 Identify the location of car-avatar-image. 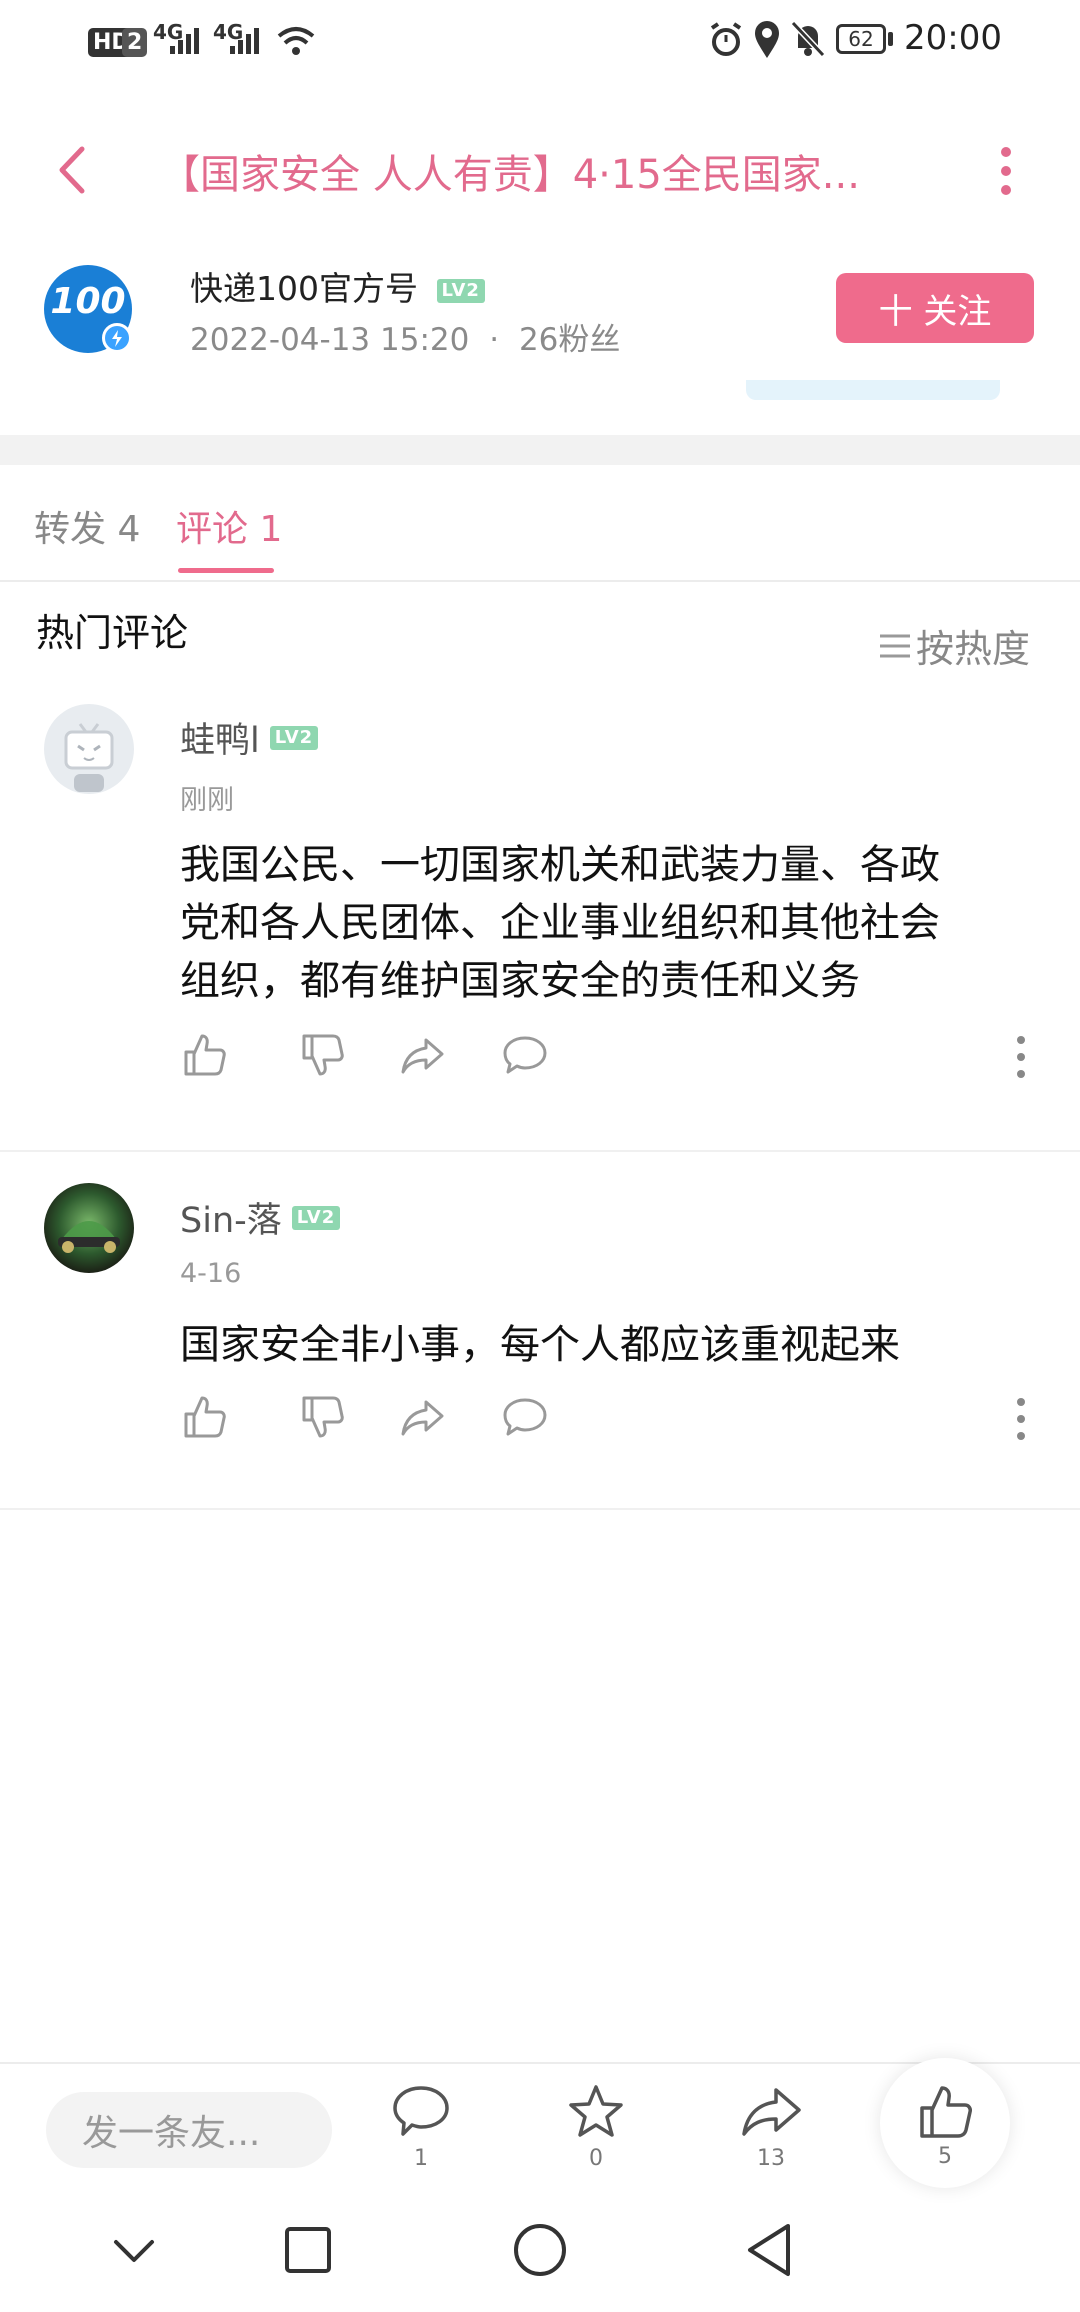
(89, 1237).